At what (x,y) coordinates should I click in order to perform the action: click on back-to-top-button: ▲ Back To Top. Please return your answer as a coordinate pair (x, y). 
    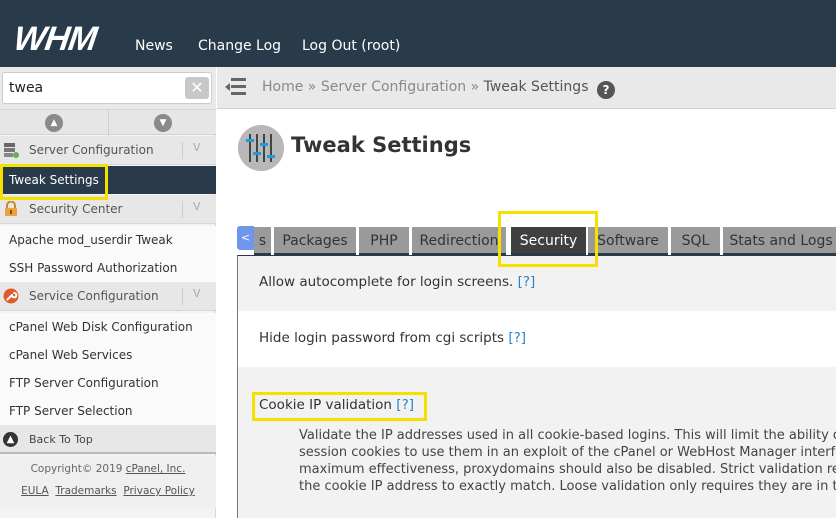
    Looking at the image, I should click on (108, 439).